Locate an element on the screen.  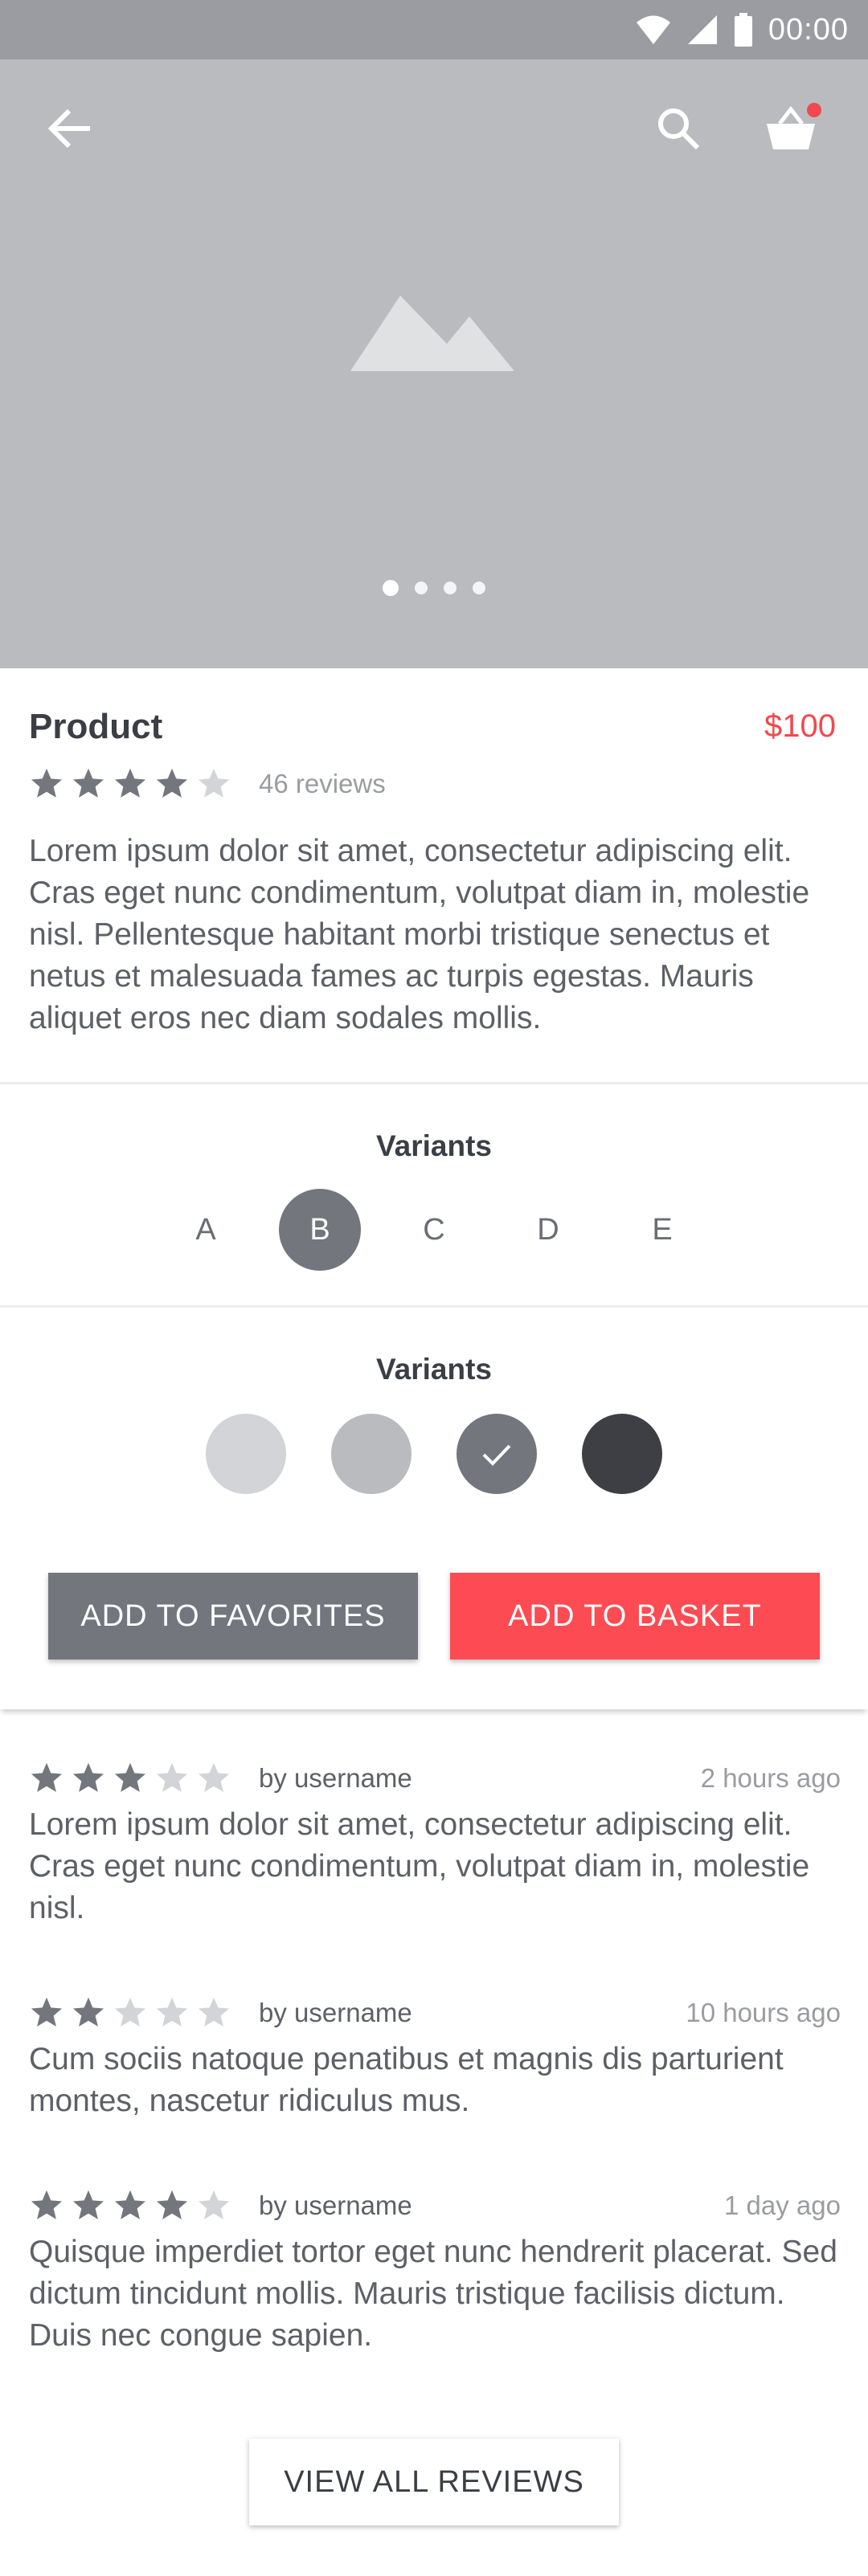
product-rating: 46 reviews is located at coordinates (207, 784).